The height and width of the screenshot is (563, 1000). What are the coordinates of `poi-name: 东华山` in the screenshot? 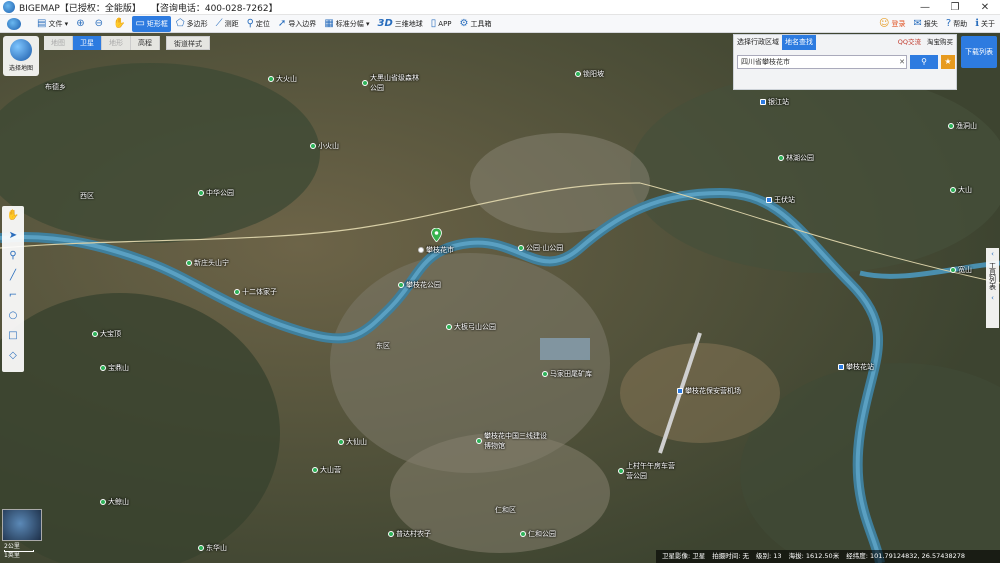 It's located at (216, 548).